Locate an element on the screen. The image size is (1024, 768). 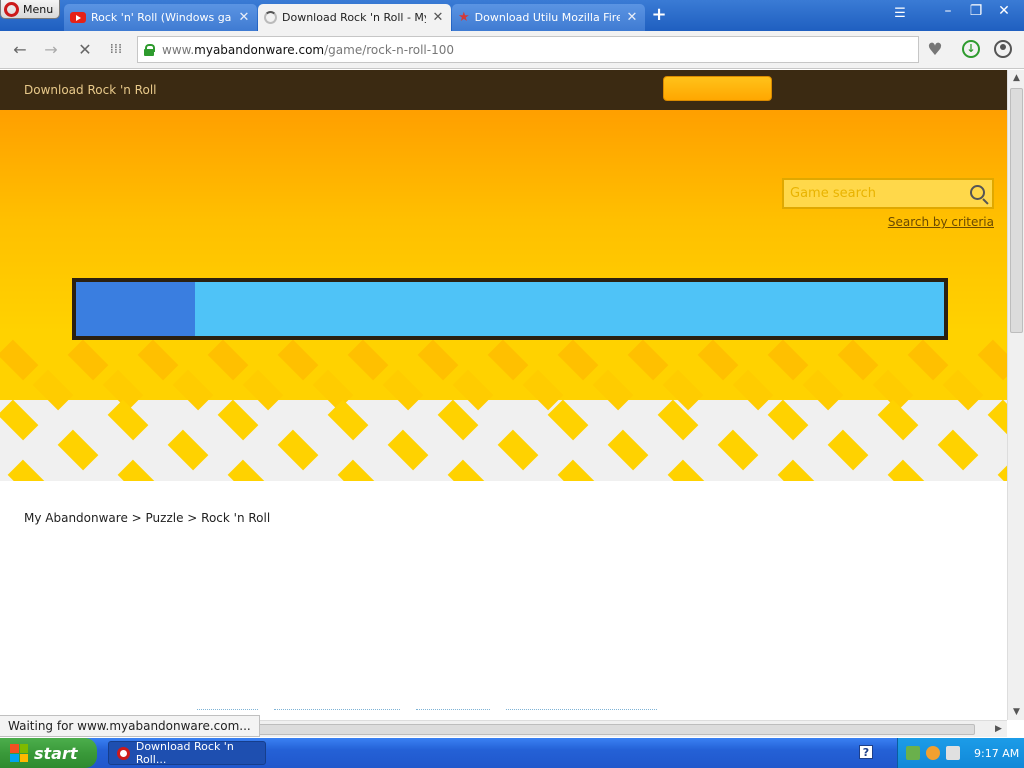
header-download-button is located at coordinates (717, 88).